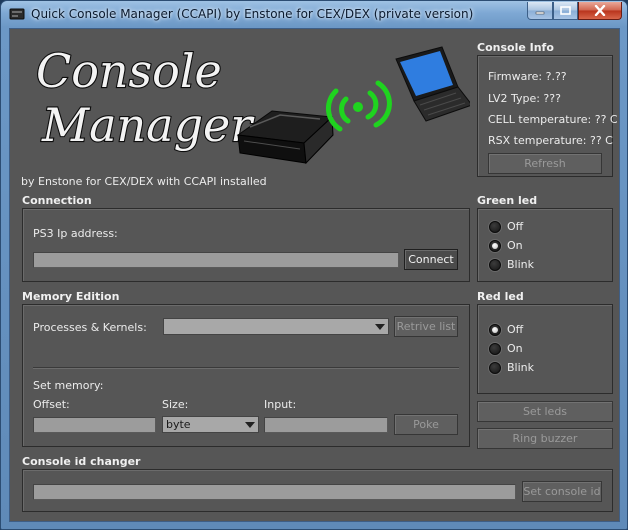 The image size is (628, 530). What do you see at coordinates (71, 296) in the screenshot?
I see `memory-edition-title: Memory Edition` at bounding box center [71, 296].